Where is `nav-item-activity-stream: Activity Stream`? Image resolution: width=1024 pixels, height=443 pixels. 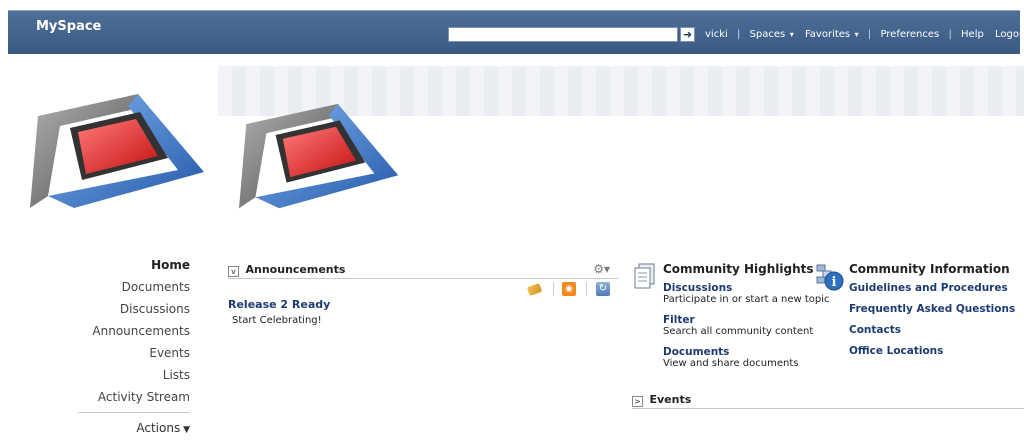 nav-item-activity-stream: Activity Stream is located at coordinates (134, 397).